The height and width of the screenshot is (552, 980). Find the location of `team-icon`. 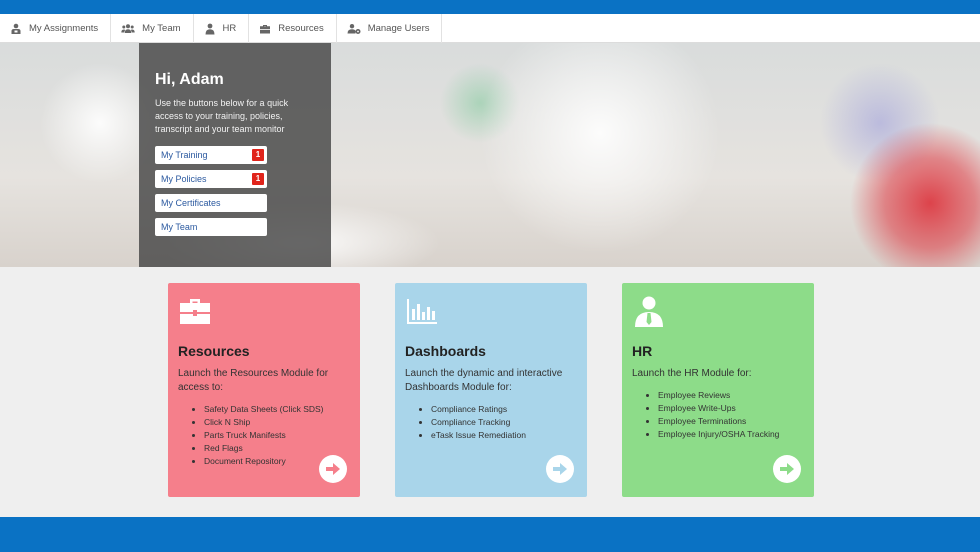

team-icon is located at coordinates (128, 28).